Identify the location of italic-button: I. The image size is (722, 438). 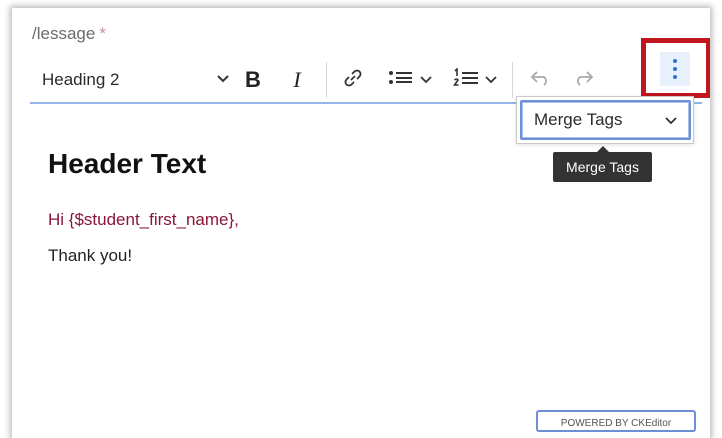
(297, 80).